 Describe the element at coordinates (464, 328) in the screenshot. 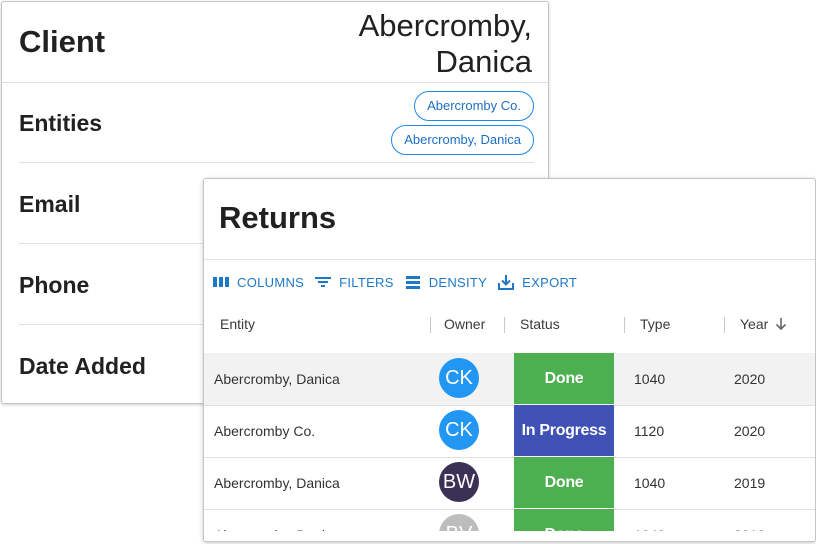

I see `column-header-owner: Owner` at that location.